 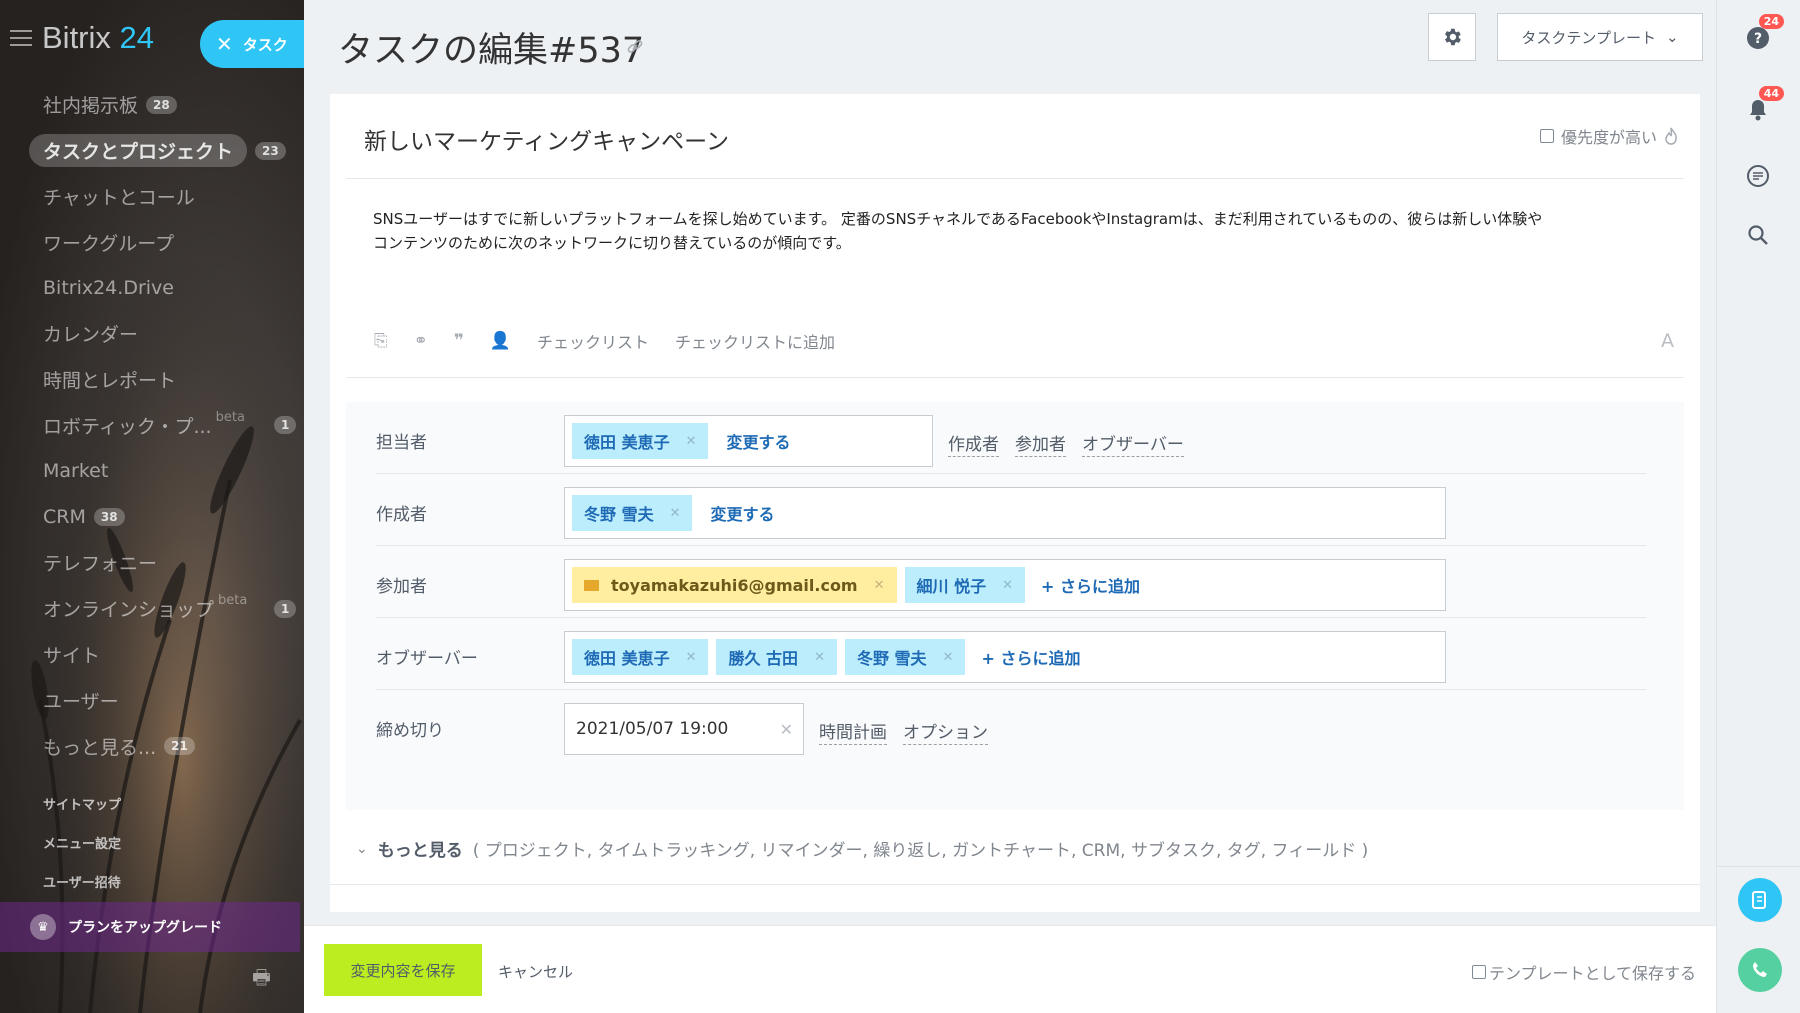 I want to click on assignee-label: 担当者, so click(x=401, y=443).